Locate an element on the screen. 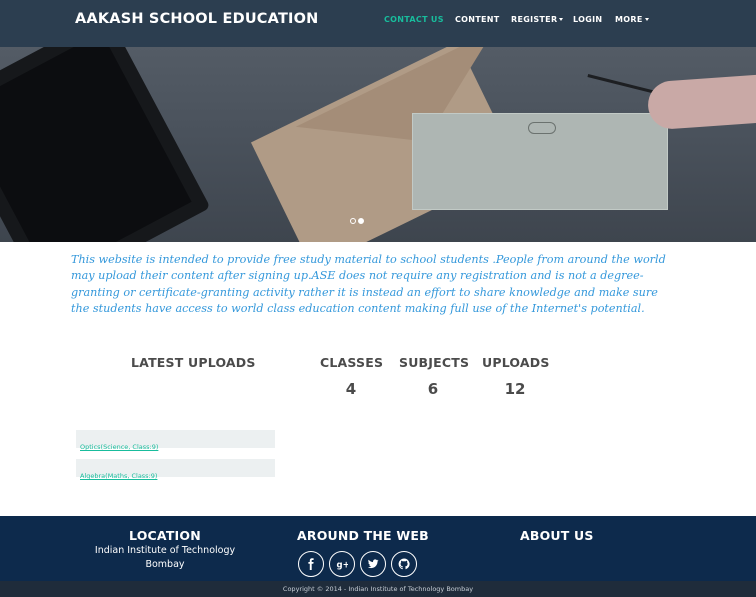 Image resolution: width=756 pixels, height=597 pixels. nav-content: CONTENT is located at coordinates (477, 19).